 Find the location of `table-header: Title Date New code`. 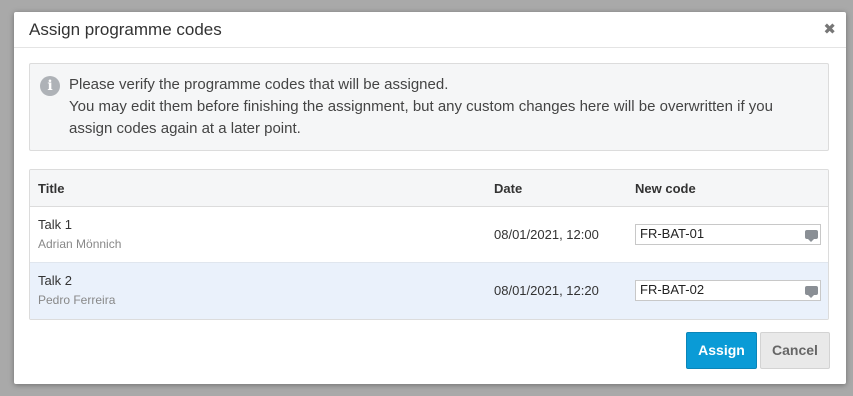

table-header: Title Date New code is located at coordinates (429, 188).